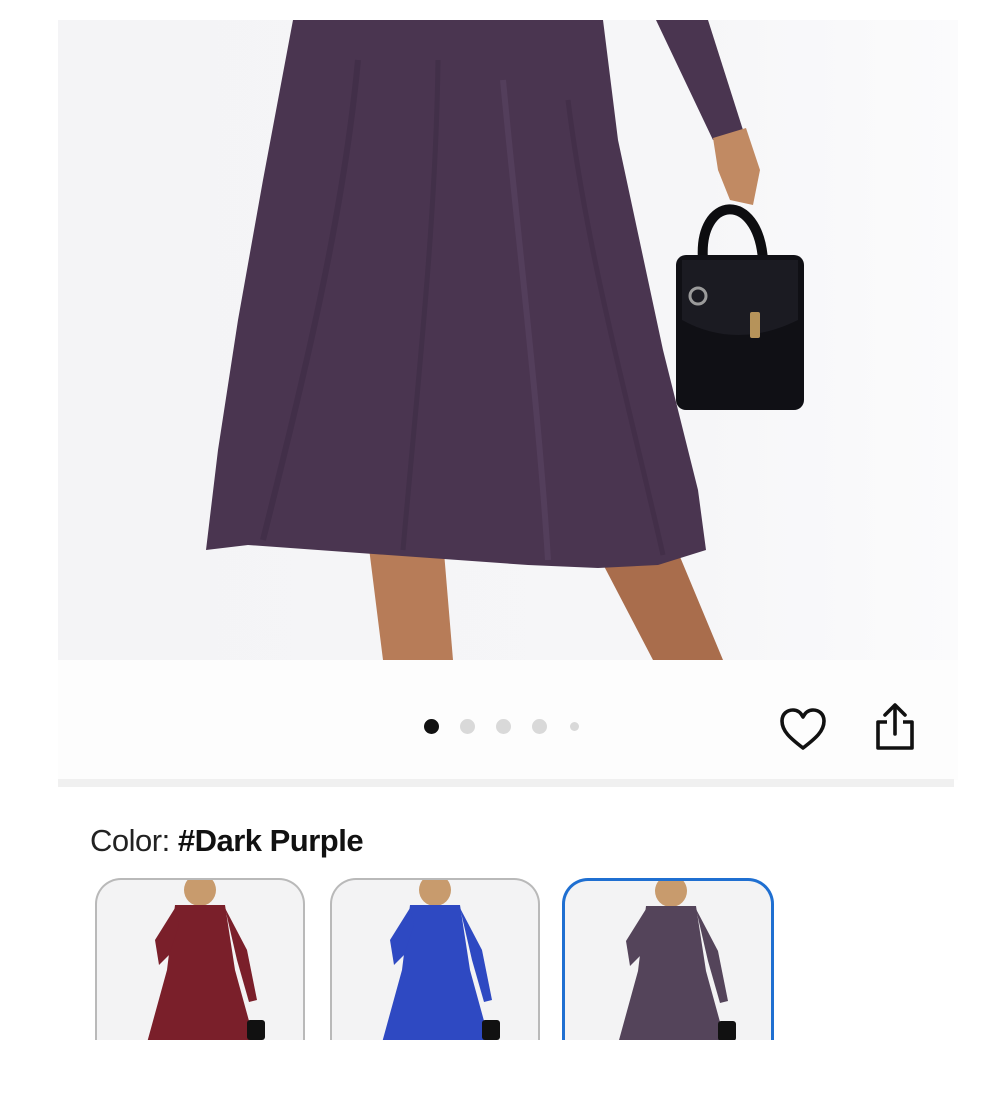 This screenshot has width=1000, height=1102. What do you see at coordinates (895, 728) in the screenshot?
I see `share-icon` at bounding box center [895, 728].